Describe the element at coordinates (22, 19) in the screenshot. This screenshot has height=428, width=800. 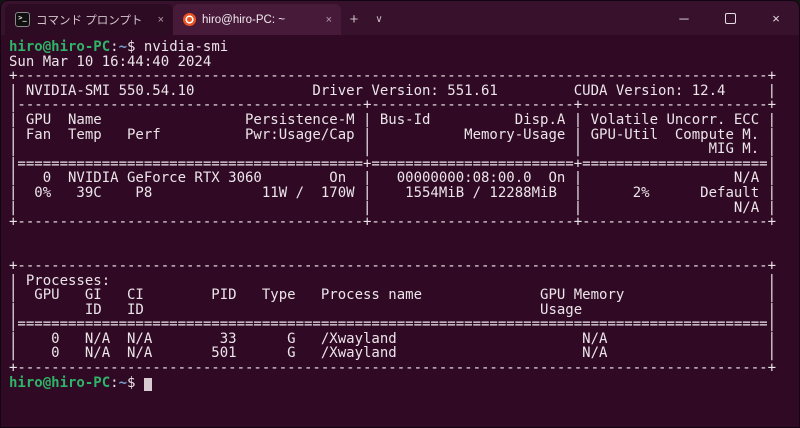
I see `cmd-prompt-icon: >_` at that location.